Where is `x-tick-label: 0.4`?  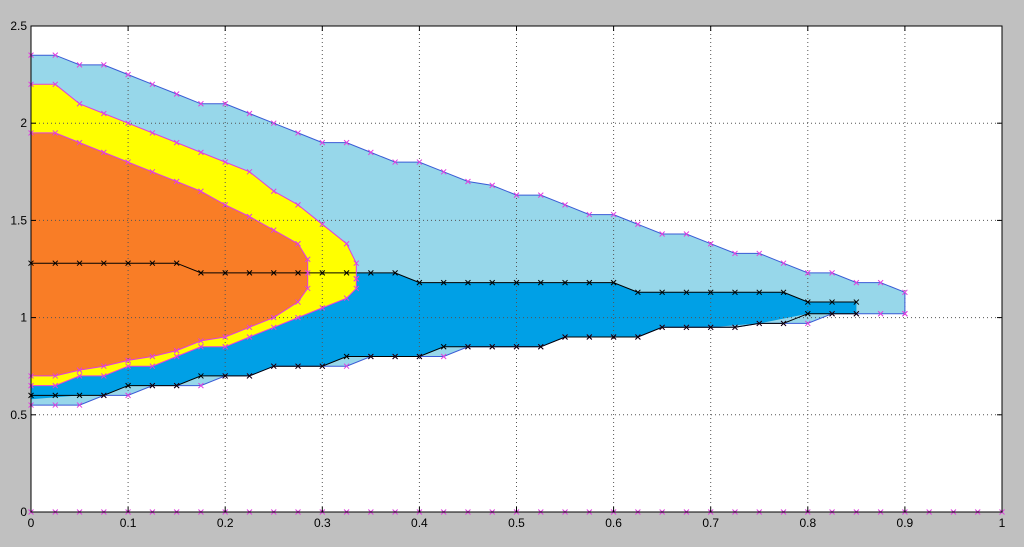
x-tick-label: 0.4 is located at coordinates (419, 523).